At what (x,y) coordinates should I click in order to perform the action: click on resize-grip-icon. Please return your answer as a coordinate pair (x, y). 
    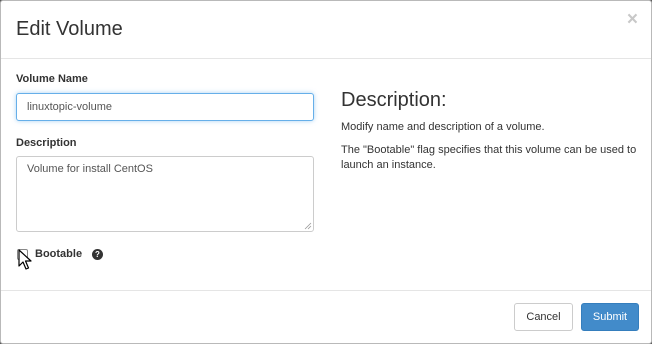
    Looking at the image, I should click on (308, 226).